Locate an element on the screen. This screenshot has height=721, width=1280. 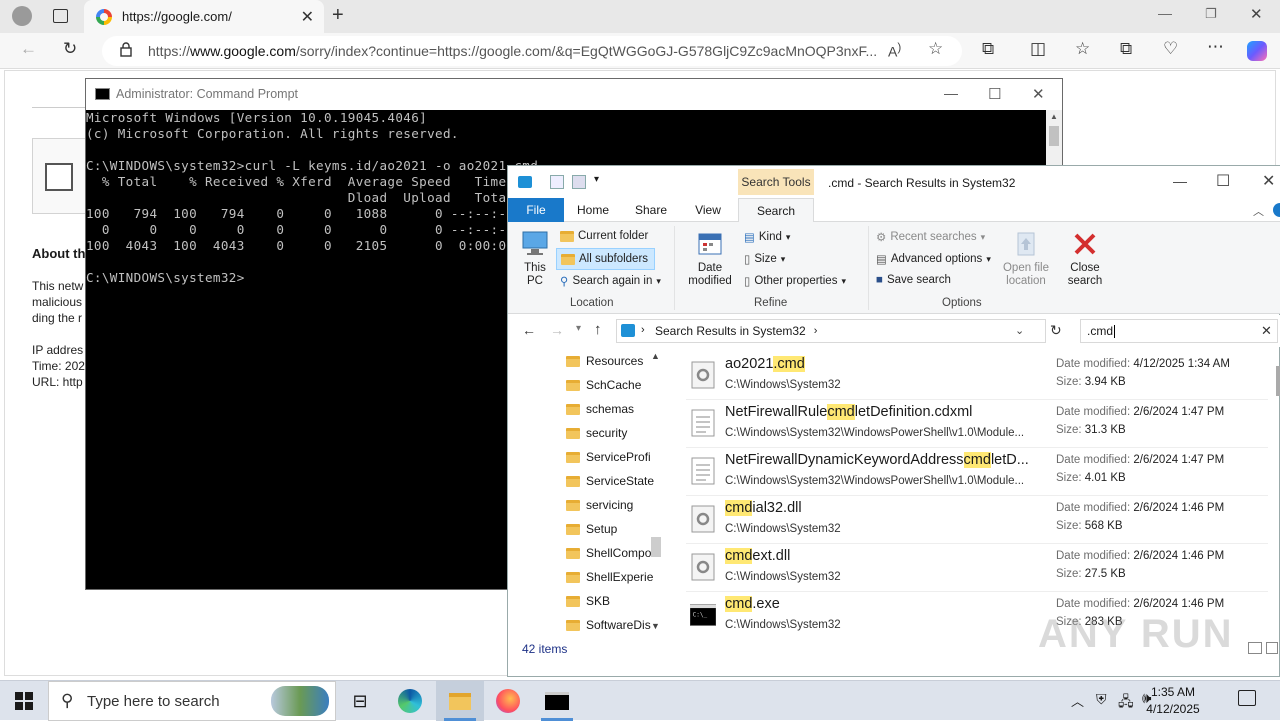
explorer-maximize-icon: ☐ is located at coordinates (1223, 181).